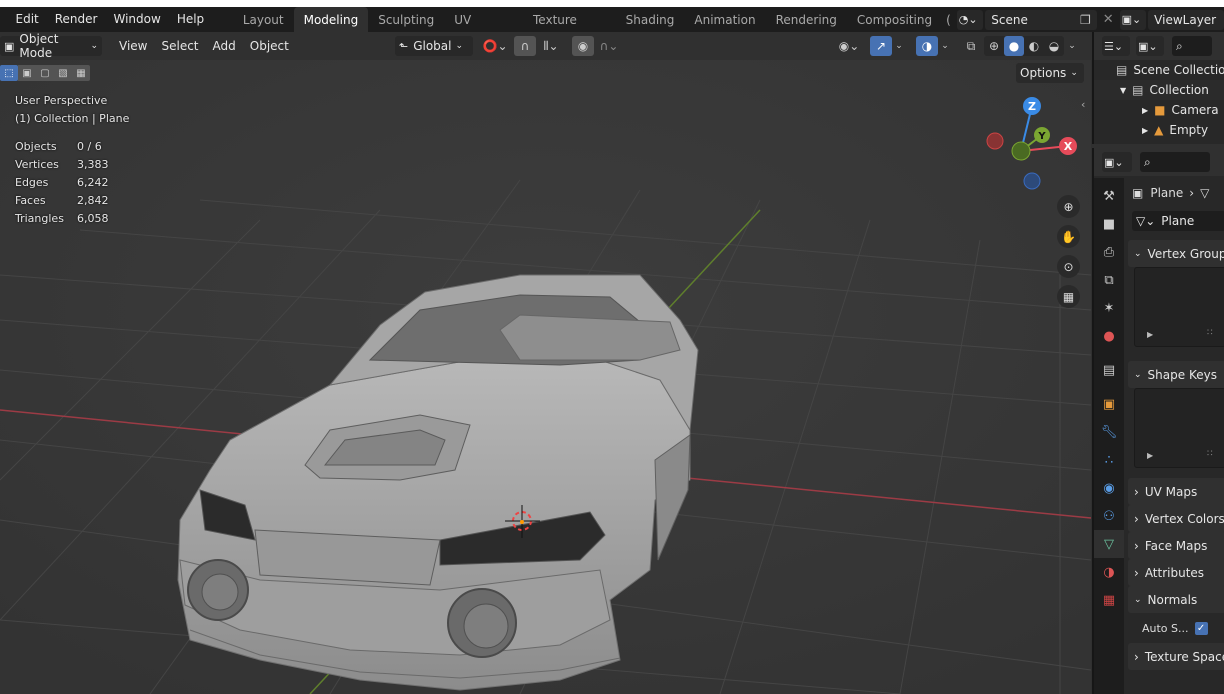 This screenshot has height=694, width=1224. Describe the element at coordinates (1186, 19) in the screenshot. I see `view-layer-field: ViewLayer` at that location.